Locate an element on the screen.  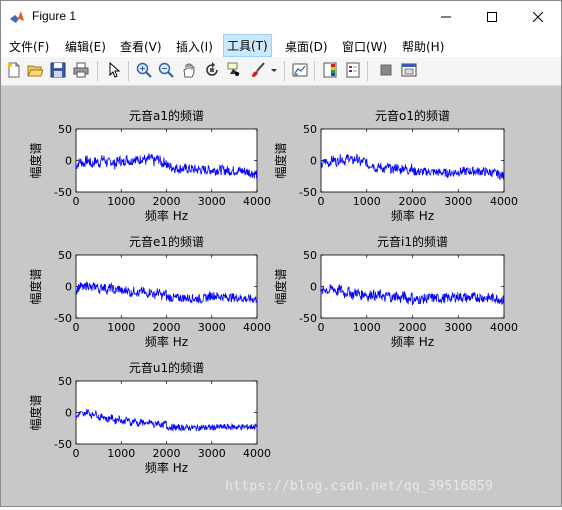
maximize-button is located at coordinates (492, 16).